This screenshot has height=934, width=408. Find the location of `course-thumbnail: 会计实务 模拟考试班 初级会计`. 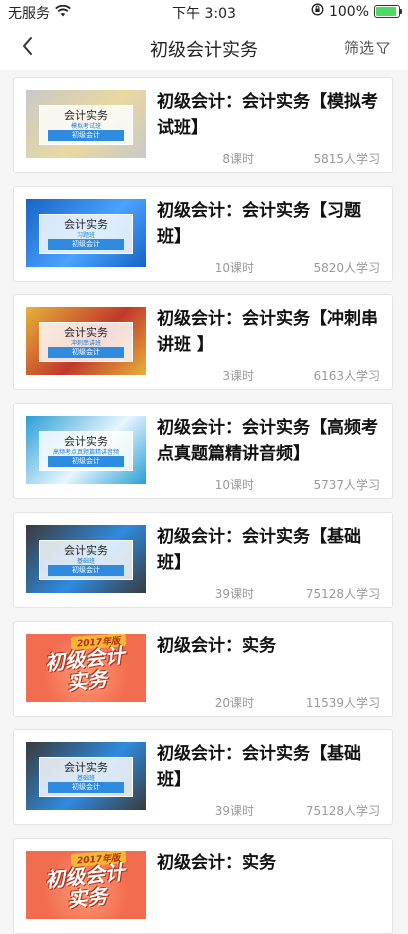

course-thumbnail: 会计实务 模拟考试班 初级会计 is located at coordinates (86, 124).